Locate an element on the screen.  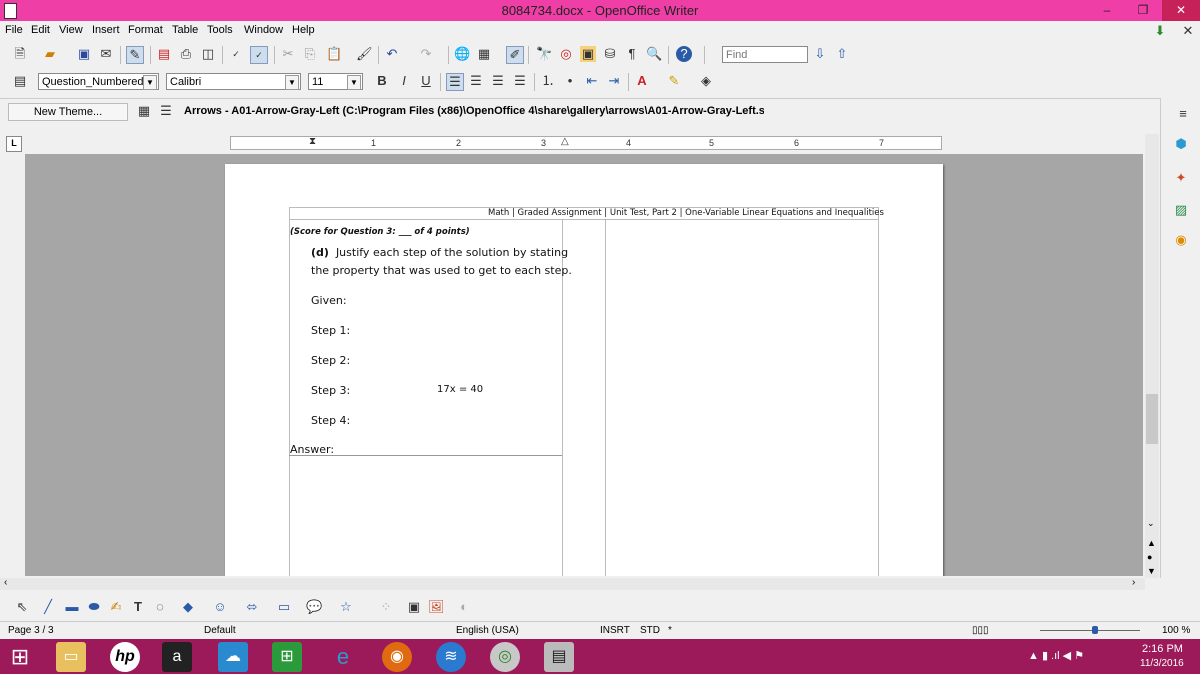
zoom-icon: 🔍 is located at coordinates (654, 54).